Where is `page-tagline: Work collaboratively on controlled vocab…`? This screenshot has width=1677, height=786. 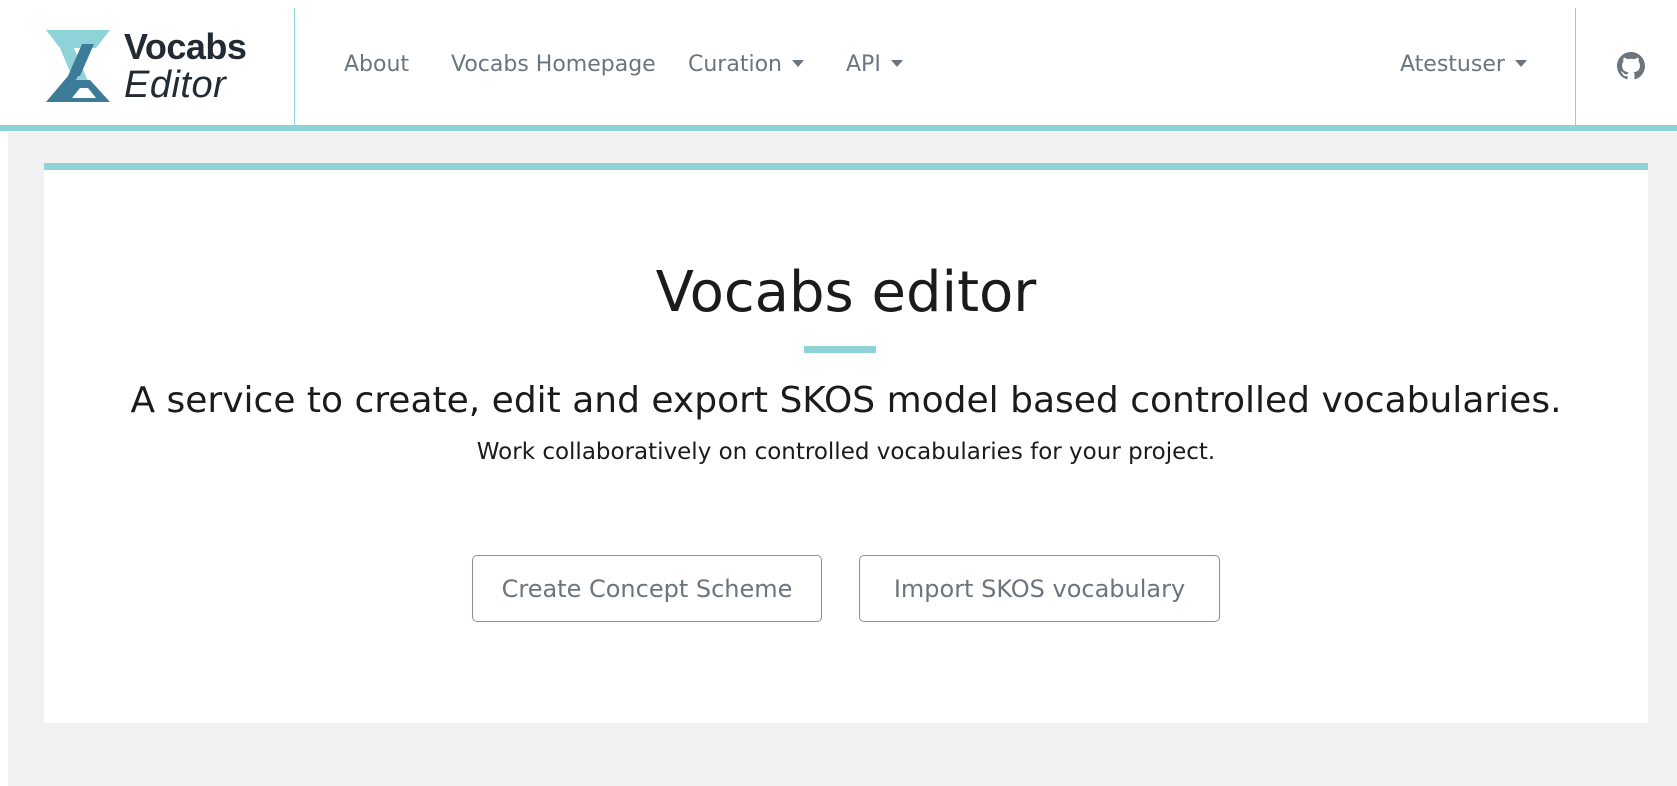 page-tagline: Work collaboratively on controlled vocab… is located at coordinates (846, 452).